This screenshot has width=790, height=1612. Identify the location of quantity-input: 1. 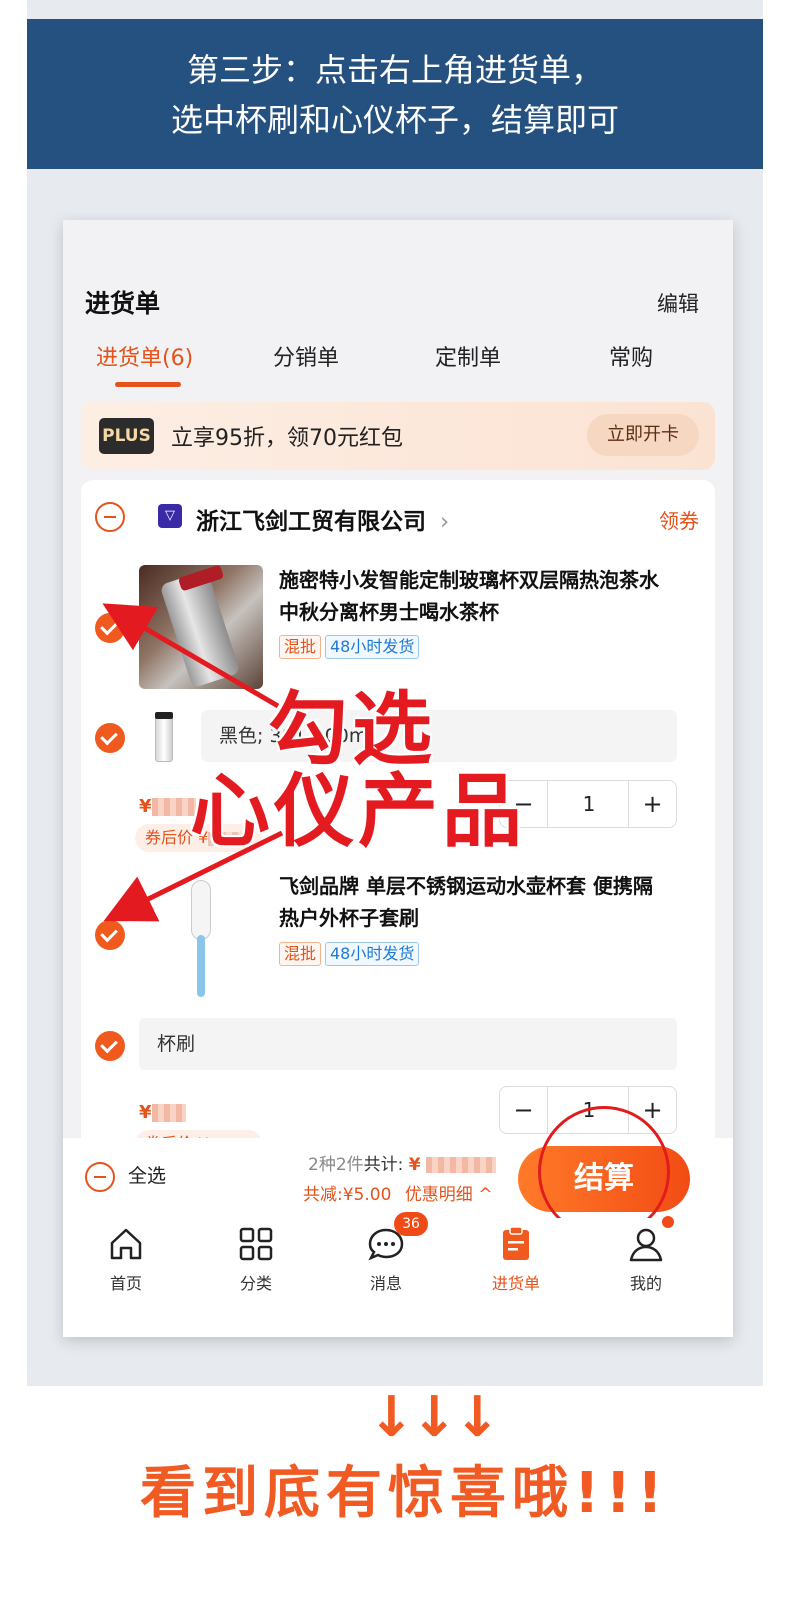
(589, 804).